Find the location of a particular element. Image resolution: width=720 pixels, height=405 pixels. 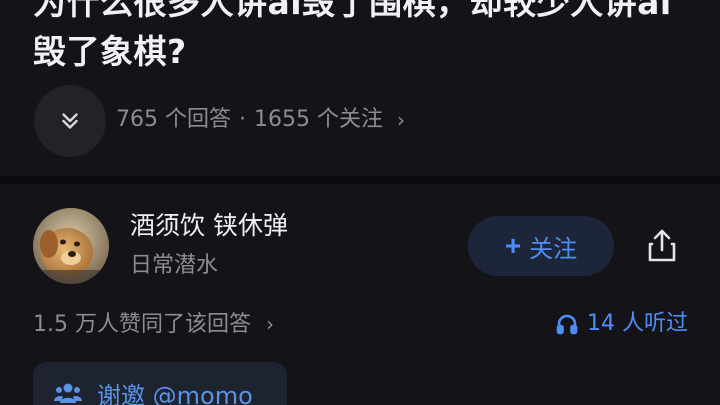

follow-label: 关注 is located at coordinates (553, 249).